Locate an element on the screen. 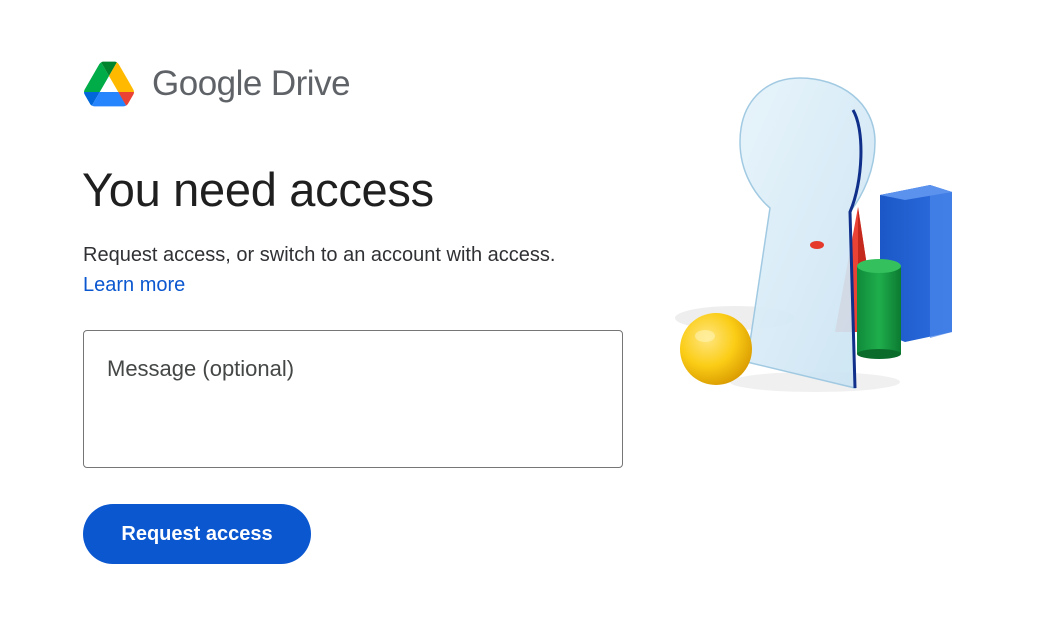 The height and width of the screenshot is (642, 1063). brand-header: Google Drive is located at coordinates (217, 84).